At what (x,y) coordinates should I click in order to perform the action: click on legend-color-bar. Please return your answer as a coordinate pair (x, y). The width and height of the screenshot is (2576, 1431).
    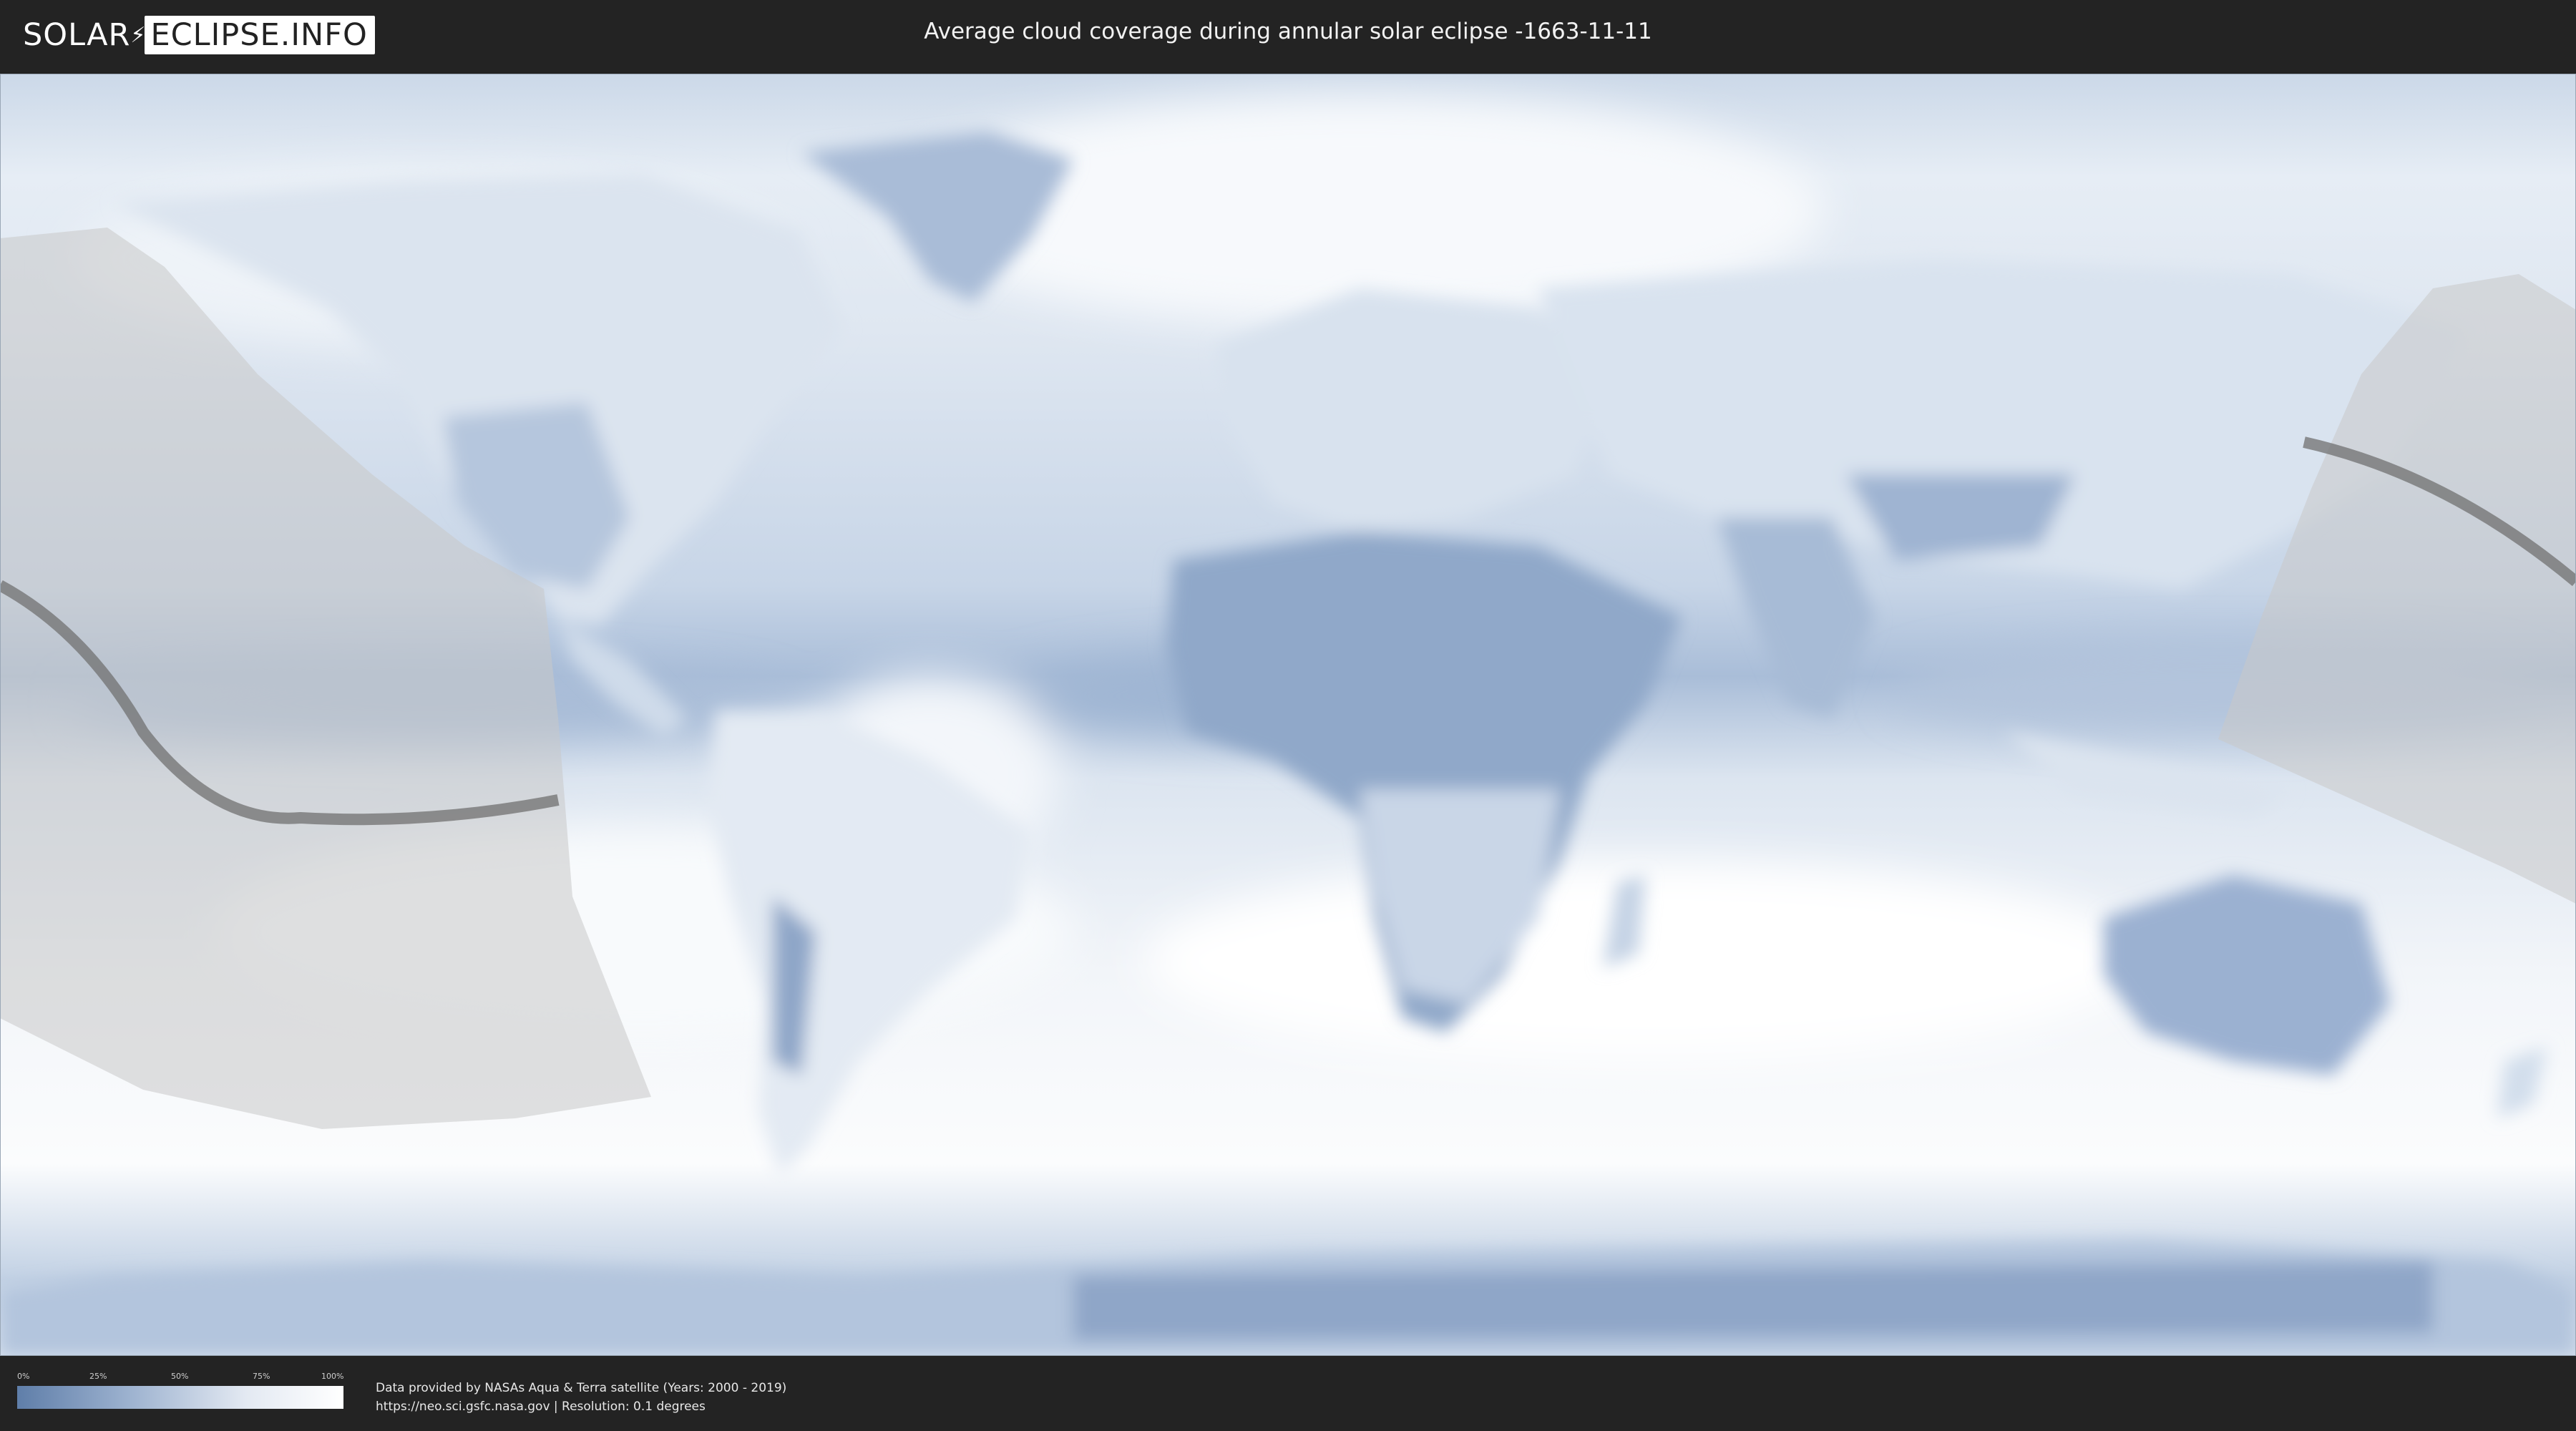
    Looking at the image, I should click on (180, 1397).